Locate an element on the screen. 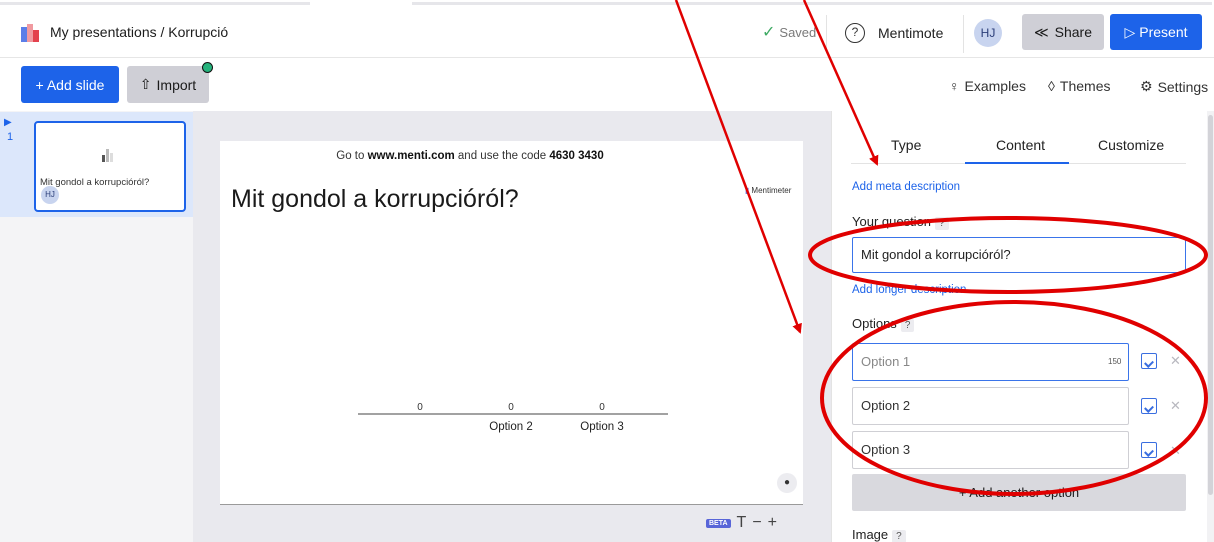 This screenshot has height=542, width=1214. examples-label: Examples is located at coordinates (995, 86).